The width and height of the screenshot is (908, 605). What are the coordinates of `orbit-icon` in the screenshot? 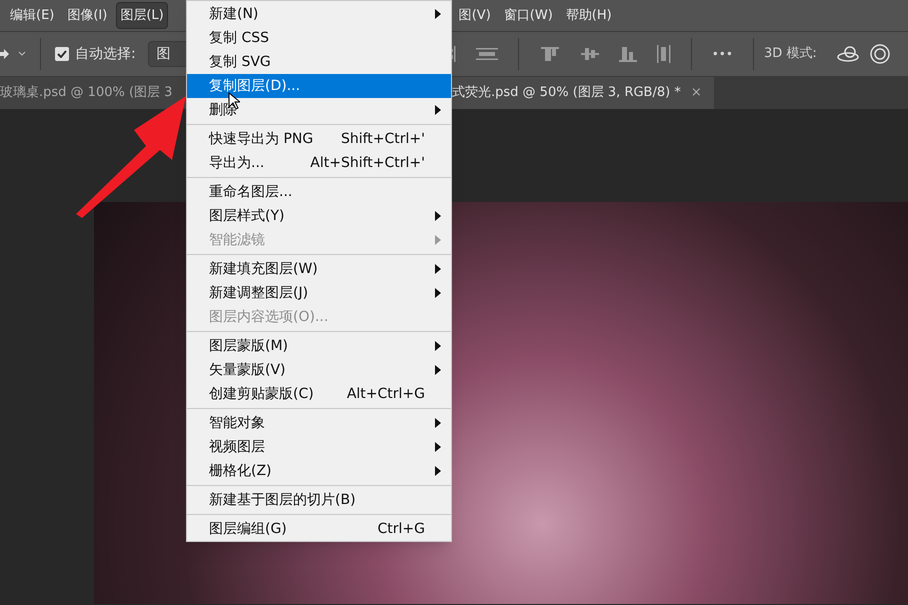 It's located at (848, 54).